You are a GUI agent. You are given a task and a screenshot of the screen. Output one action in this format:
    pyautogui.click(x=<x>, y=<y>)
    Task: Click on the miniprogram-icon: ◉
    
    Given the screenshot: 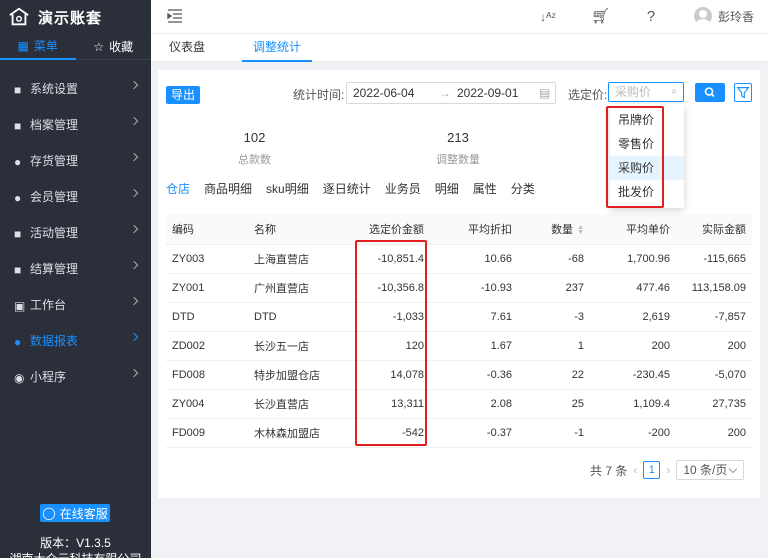 What is the action you would take?
    pyautogui.click(x=19, y=378)
    